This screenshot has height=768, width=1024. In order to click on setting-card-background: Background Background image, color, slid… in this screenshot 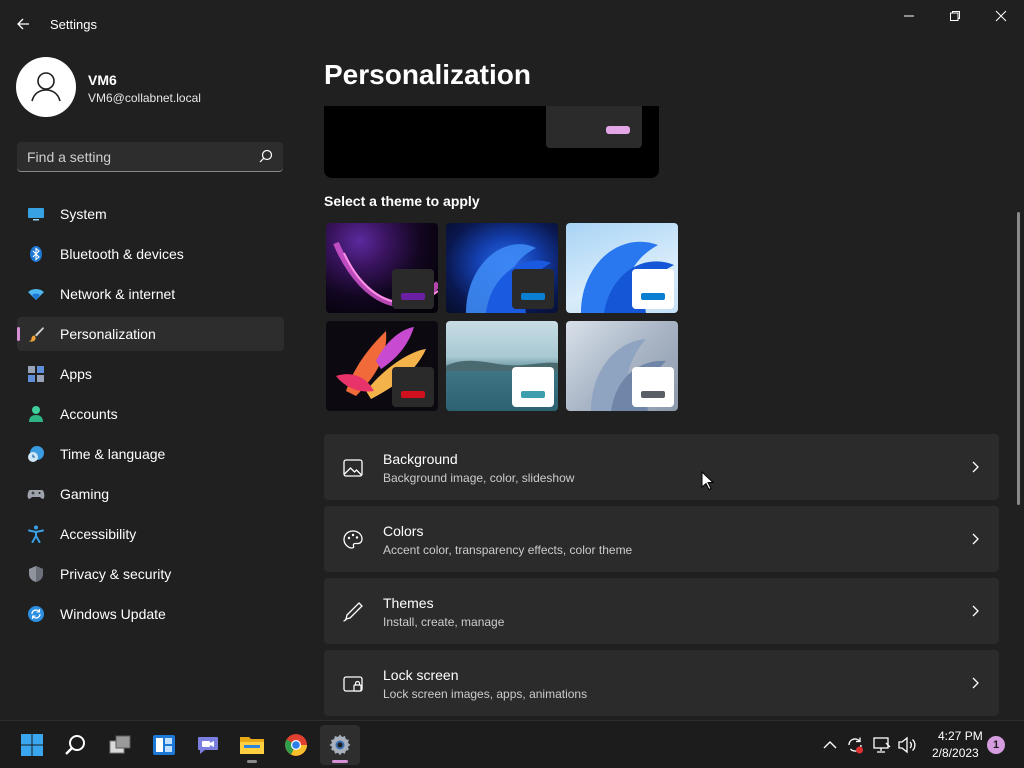, I will do `click(661, 467)`.